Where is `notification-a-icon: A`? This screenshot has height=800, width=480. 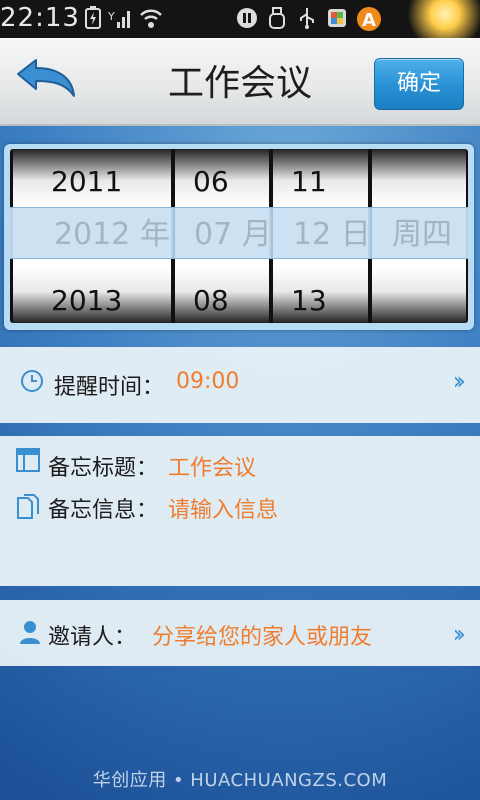
notification-a-icon: A is located at coordinates (369, 18).